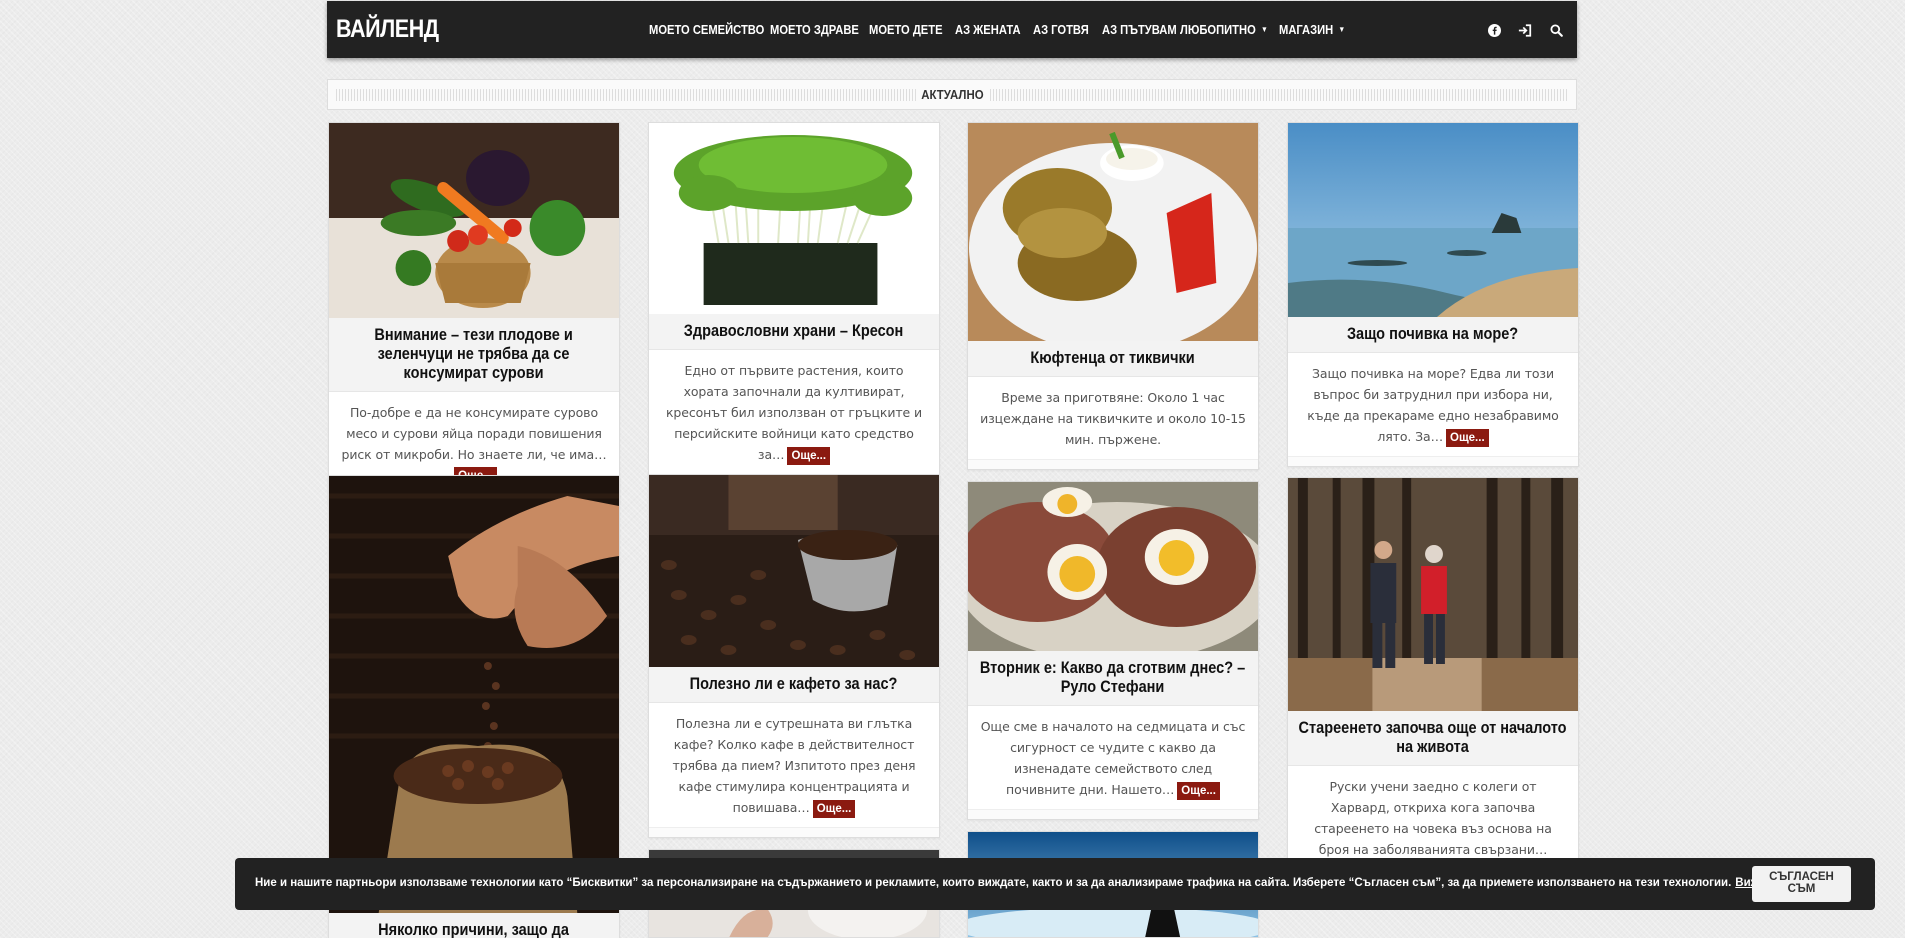 The height and width of the screenshot is (938, 1905). Describe the element at coordinates (794, 685) in the screenshot. I see `post-title: Полезно ли е кафето за нас?` at that location.